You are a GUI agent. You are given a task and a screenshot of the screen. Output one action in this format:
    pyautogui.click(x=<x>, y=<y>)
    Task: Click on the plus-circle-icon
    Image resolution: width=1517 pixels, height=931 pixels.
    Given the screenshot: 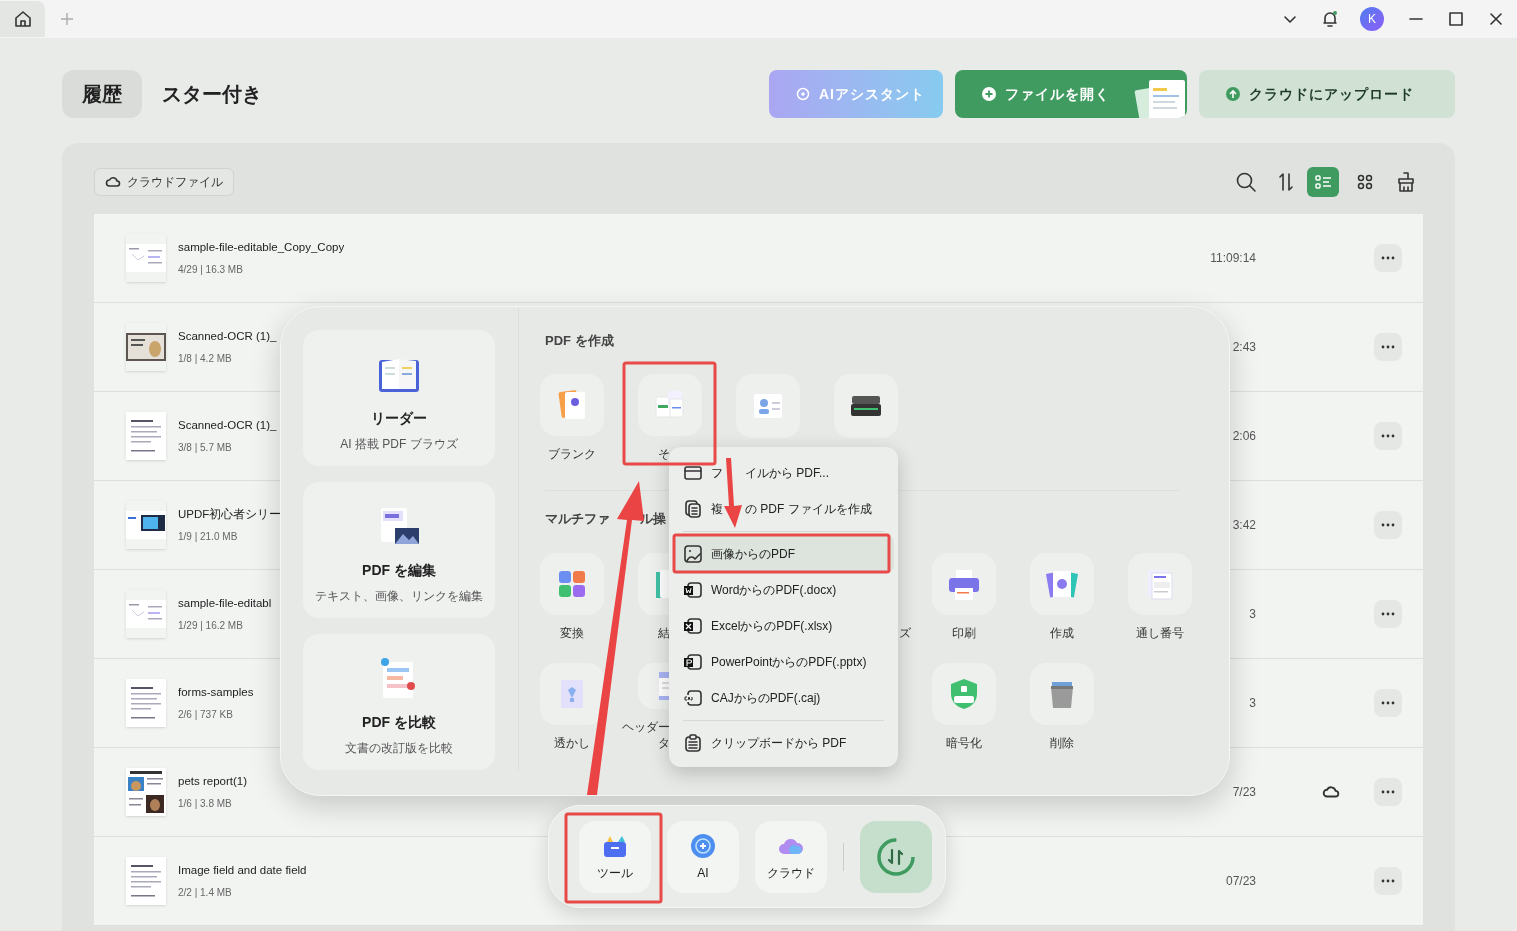 What is the action you would take?
    pyautogui.click(x=989, y=94)
    